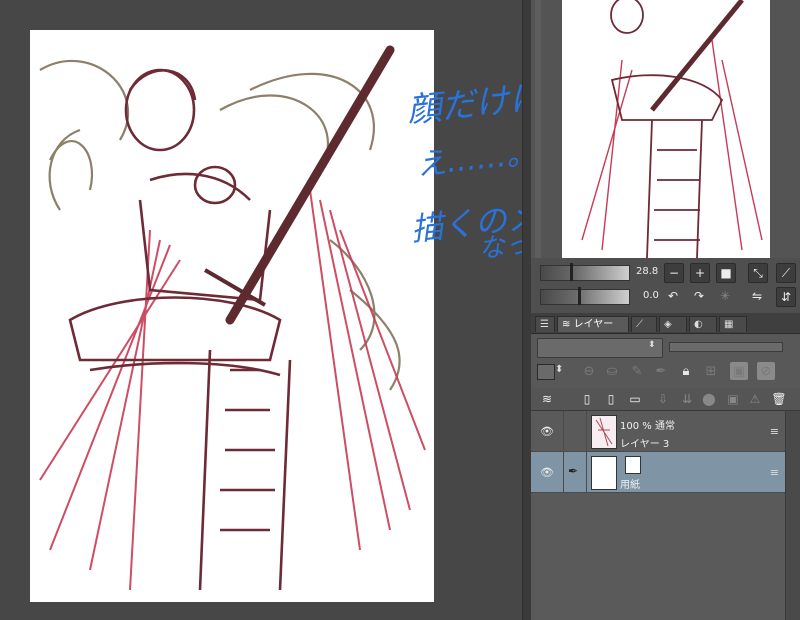 The width and height of the screenshot is (800, 620). Describe the element at coordinates (673, 324) in the screenshot. I see `tab-material: ◈` at that location.